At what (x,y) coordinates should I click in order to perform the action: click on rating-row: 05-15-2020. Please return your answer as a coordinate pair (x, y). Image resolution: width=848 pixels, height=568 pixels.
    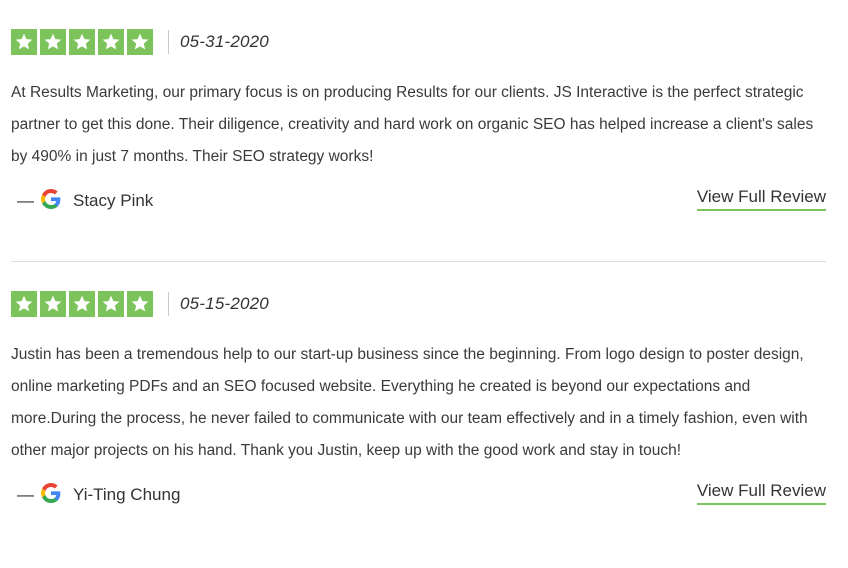
    Looking at the image, I should click on (418, 304).